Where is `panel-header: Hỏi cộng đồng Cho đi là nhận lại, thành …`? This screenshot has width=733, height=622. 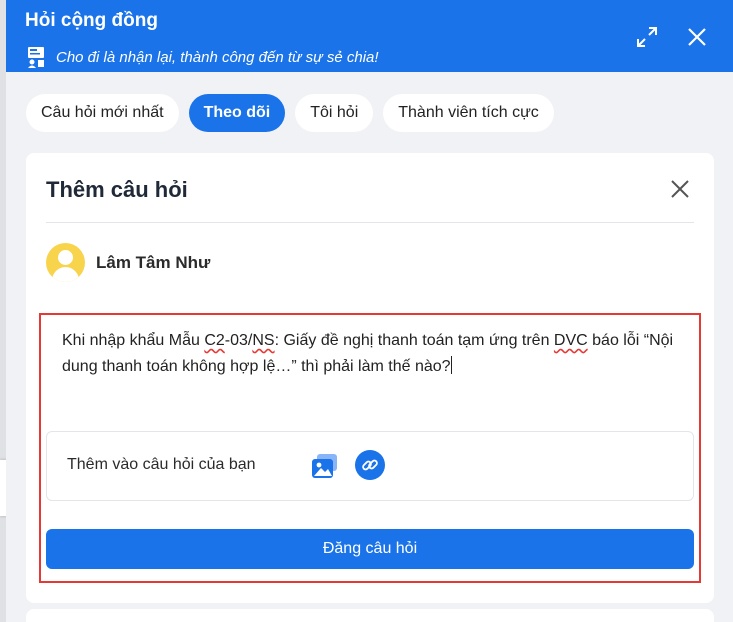
panel-header: Hỏi cộng đồng Cho đi là nhận lại, thành … is located at coordinates (369, 36).